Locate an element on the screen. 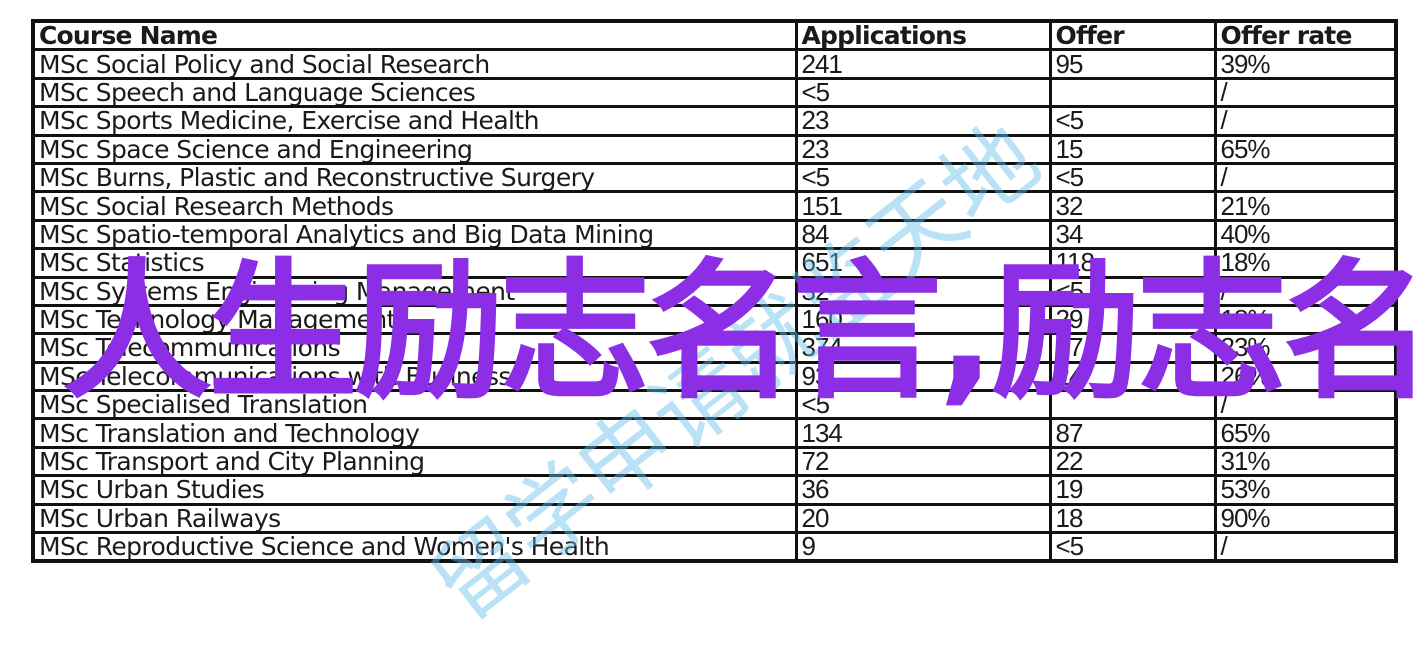 This screenshot has width=1418, height=650. table-row: MSc Urban Railways 20 18 90% is located at coordinates (714, 518).